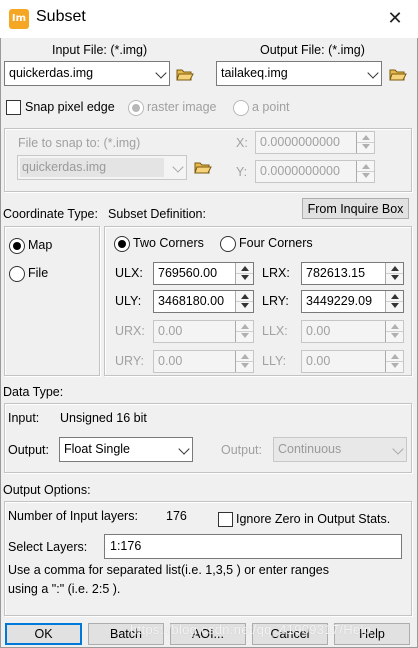  What do you see at coordinates (33, 392) in the screenshot?
I see `data-type-label: Data Type:` at bounding box center [33, 392].